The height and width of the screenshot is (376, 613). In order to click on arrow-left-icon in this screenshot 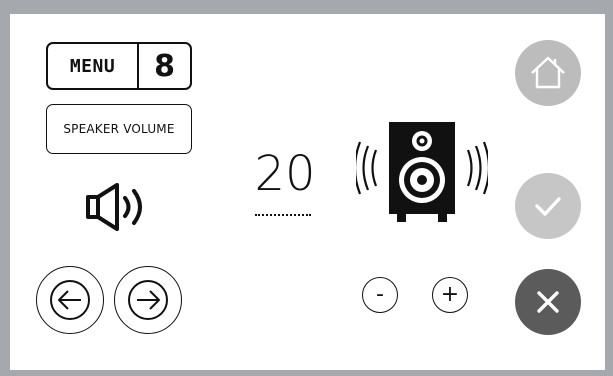, I will do `click(70, 300)`.